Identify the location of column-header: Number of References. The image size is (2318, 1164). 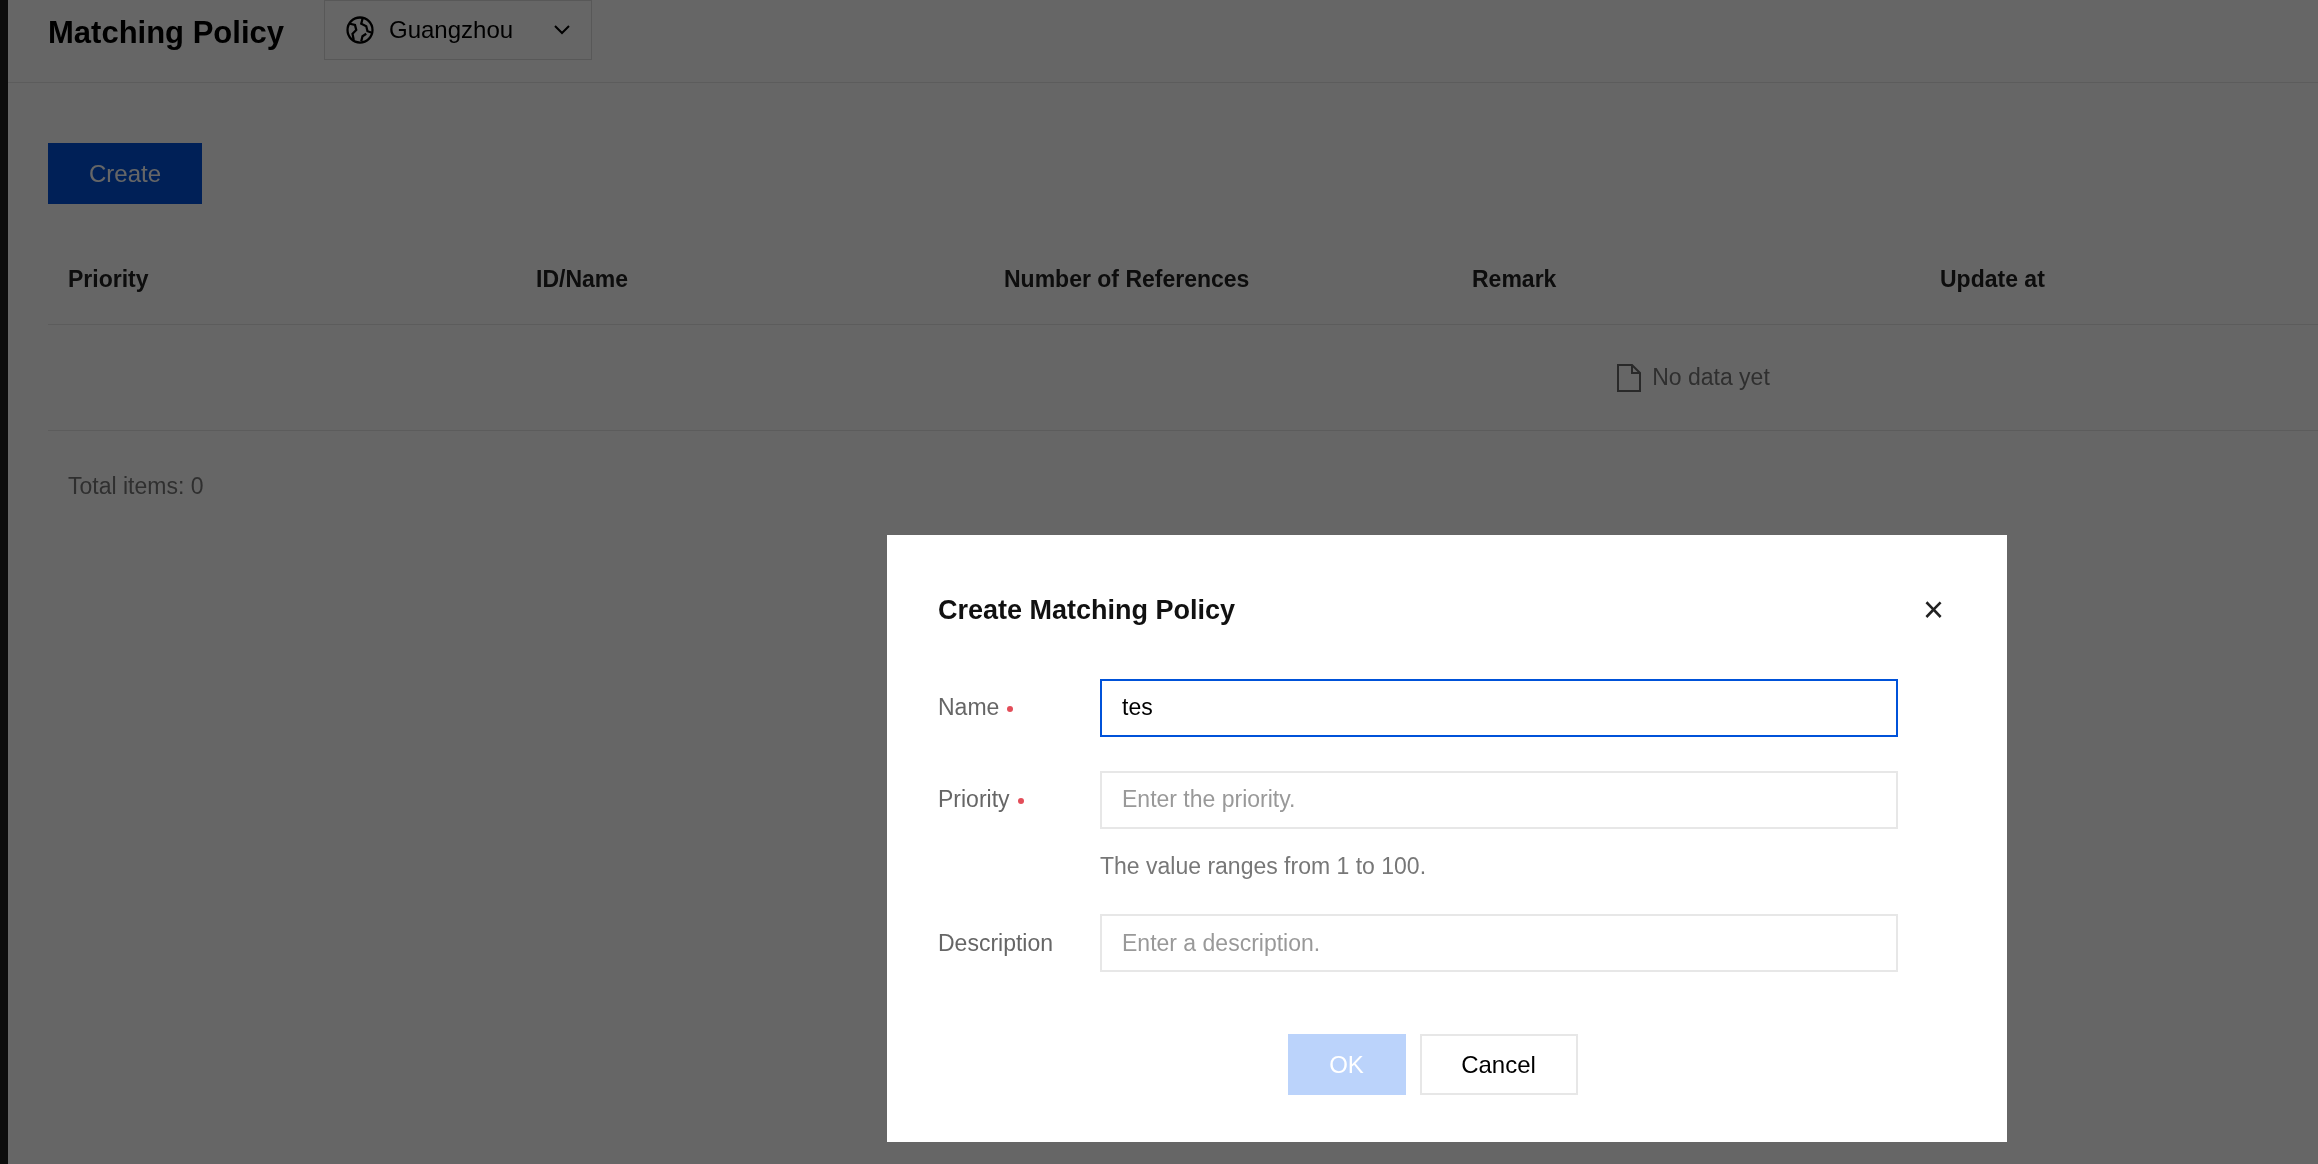
(1127, 280).